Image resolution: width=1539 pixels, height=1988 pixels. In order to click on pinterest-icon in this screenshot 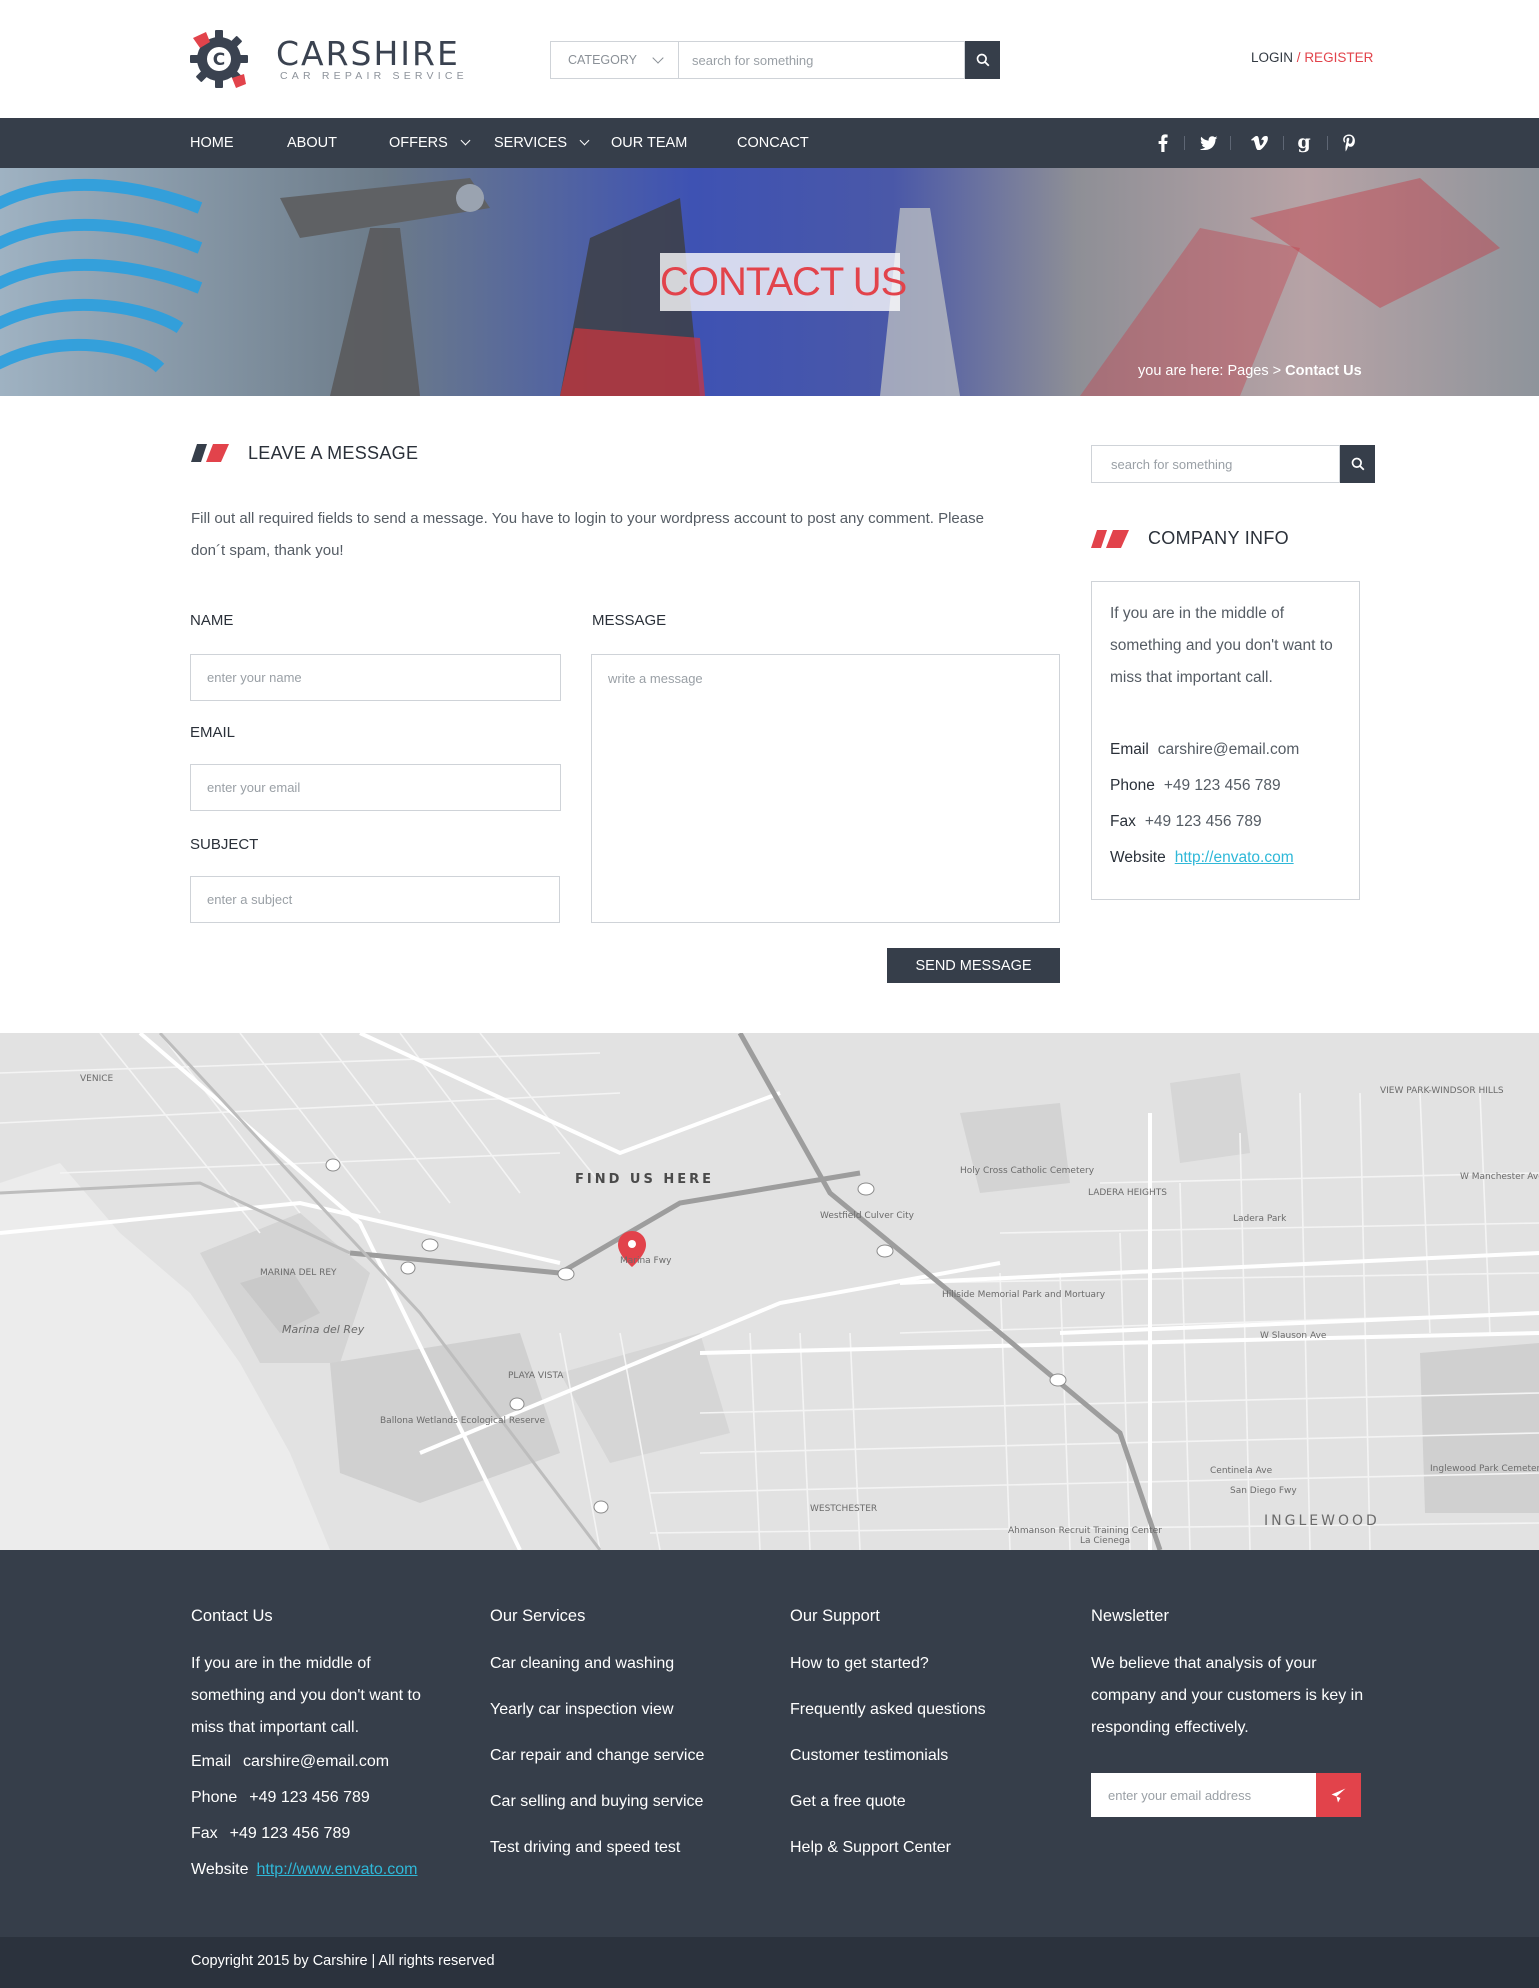, I will do `click(1349, 143)`.